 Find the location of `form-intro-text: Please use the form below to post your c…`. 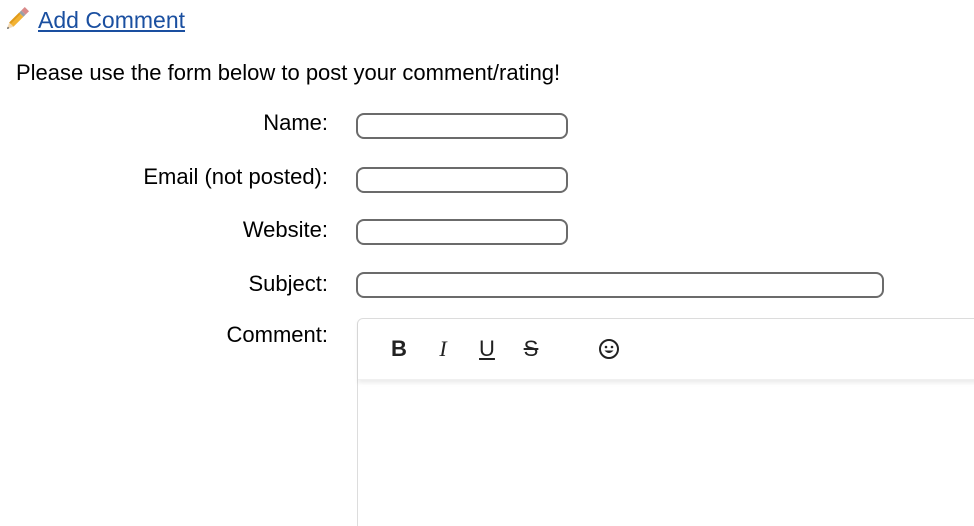

form-intro-text: Please use the form below to post your c… is located at coordinates (288, 72).